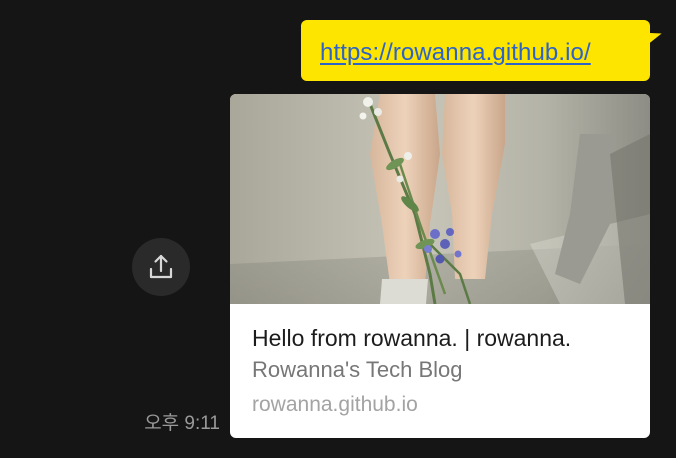 The image size is (676, 458). What do you see at coordinates (455, 52) in the screenshot?
I see `message-link: https://rowanna.github.io/` at bounding box center [455, 52].